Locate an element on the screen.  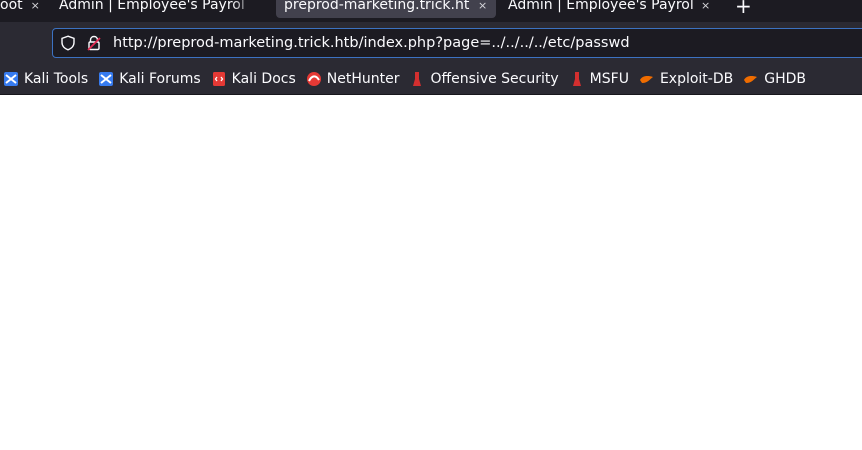
bookmark-kali-tools: Kali Tools is located at coordinates (45, 79).